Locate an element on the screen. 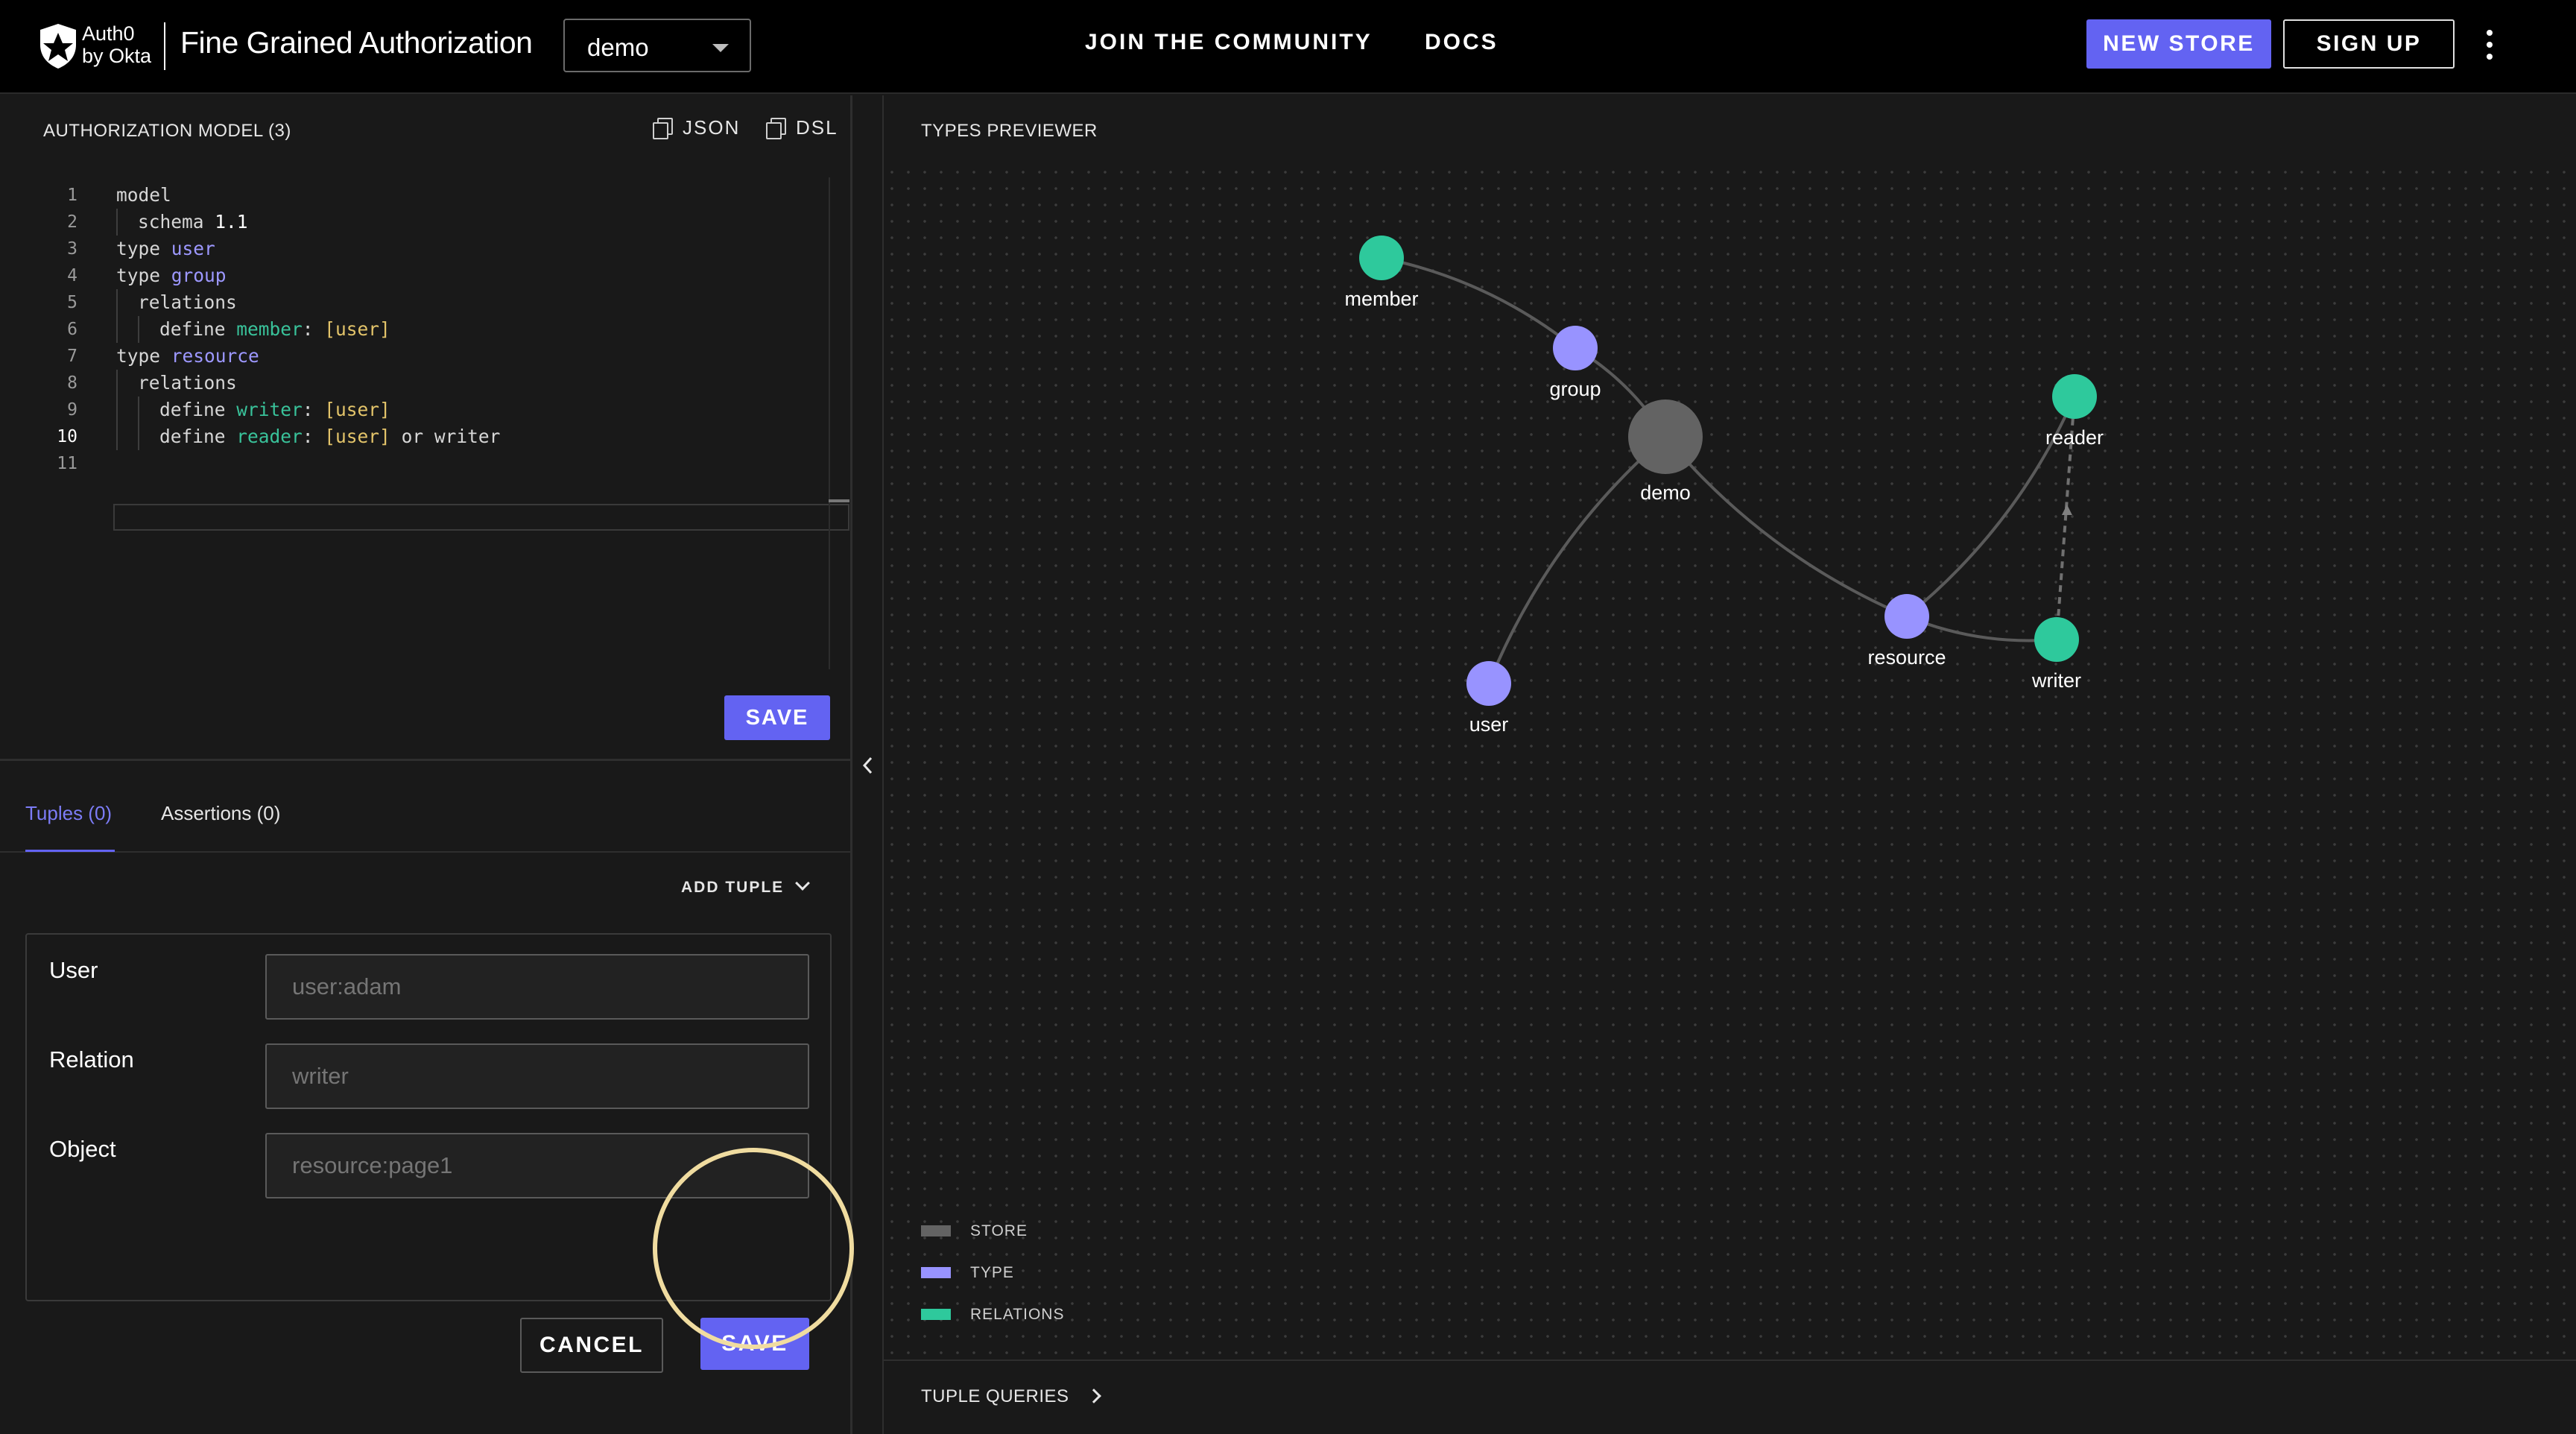  graph-node-resource is located at coordinates (1906, 616).